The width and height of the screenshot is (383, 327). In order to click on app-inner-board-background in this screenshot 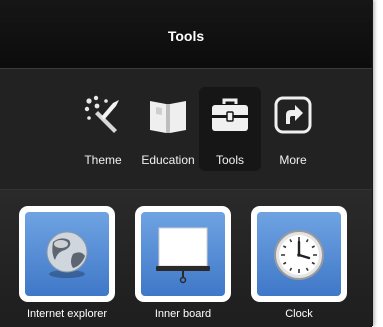, I will do `click(183, 254)`.